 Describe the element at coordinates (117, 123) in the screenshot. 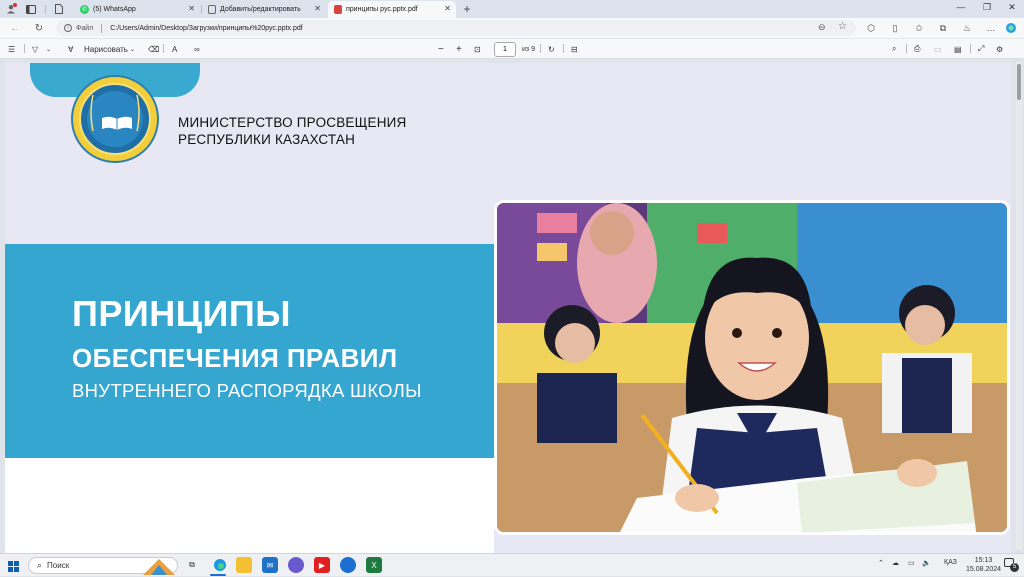

I see `book-icon` at that location.